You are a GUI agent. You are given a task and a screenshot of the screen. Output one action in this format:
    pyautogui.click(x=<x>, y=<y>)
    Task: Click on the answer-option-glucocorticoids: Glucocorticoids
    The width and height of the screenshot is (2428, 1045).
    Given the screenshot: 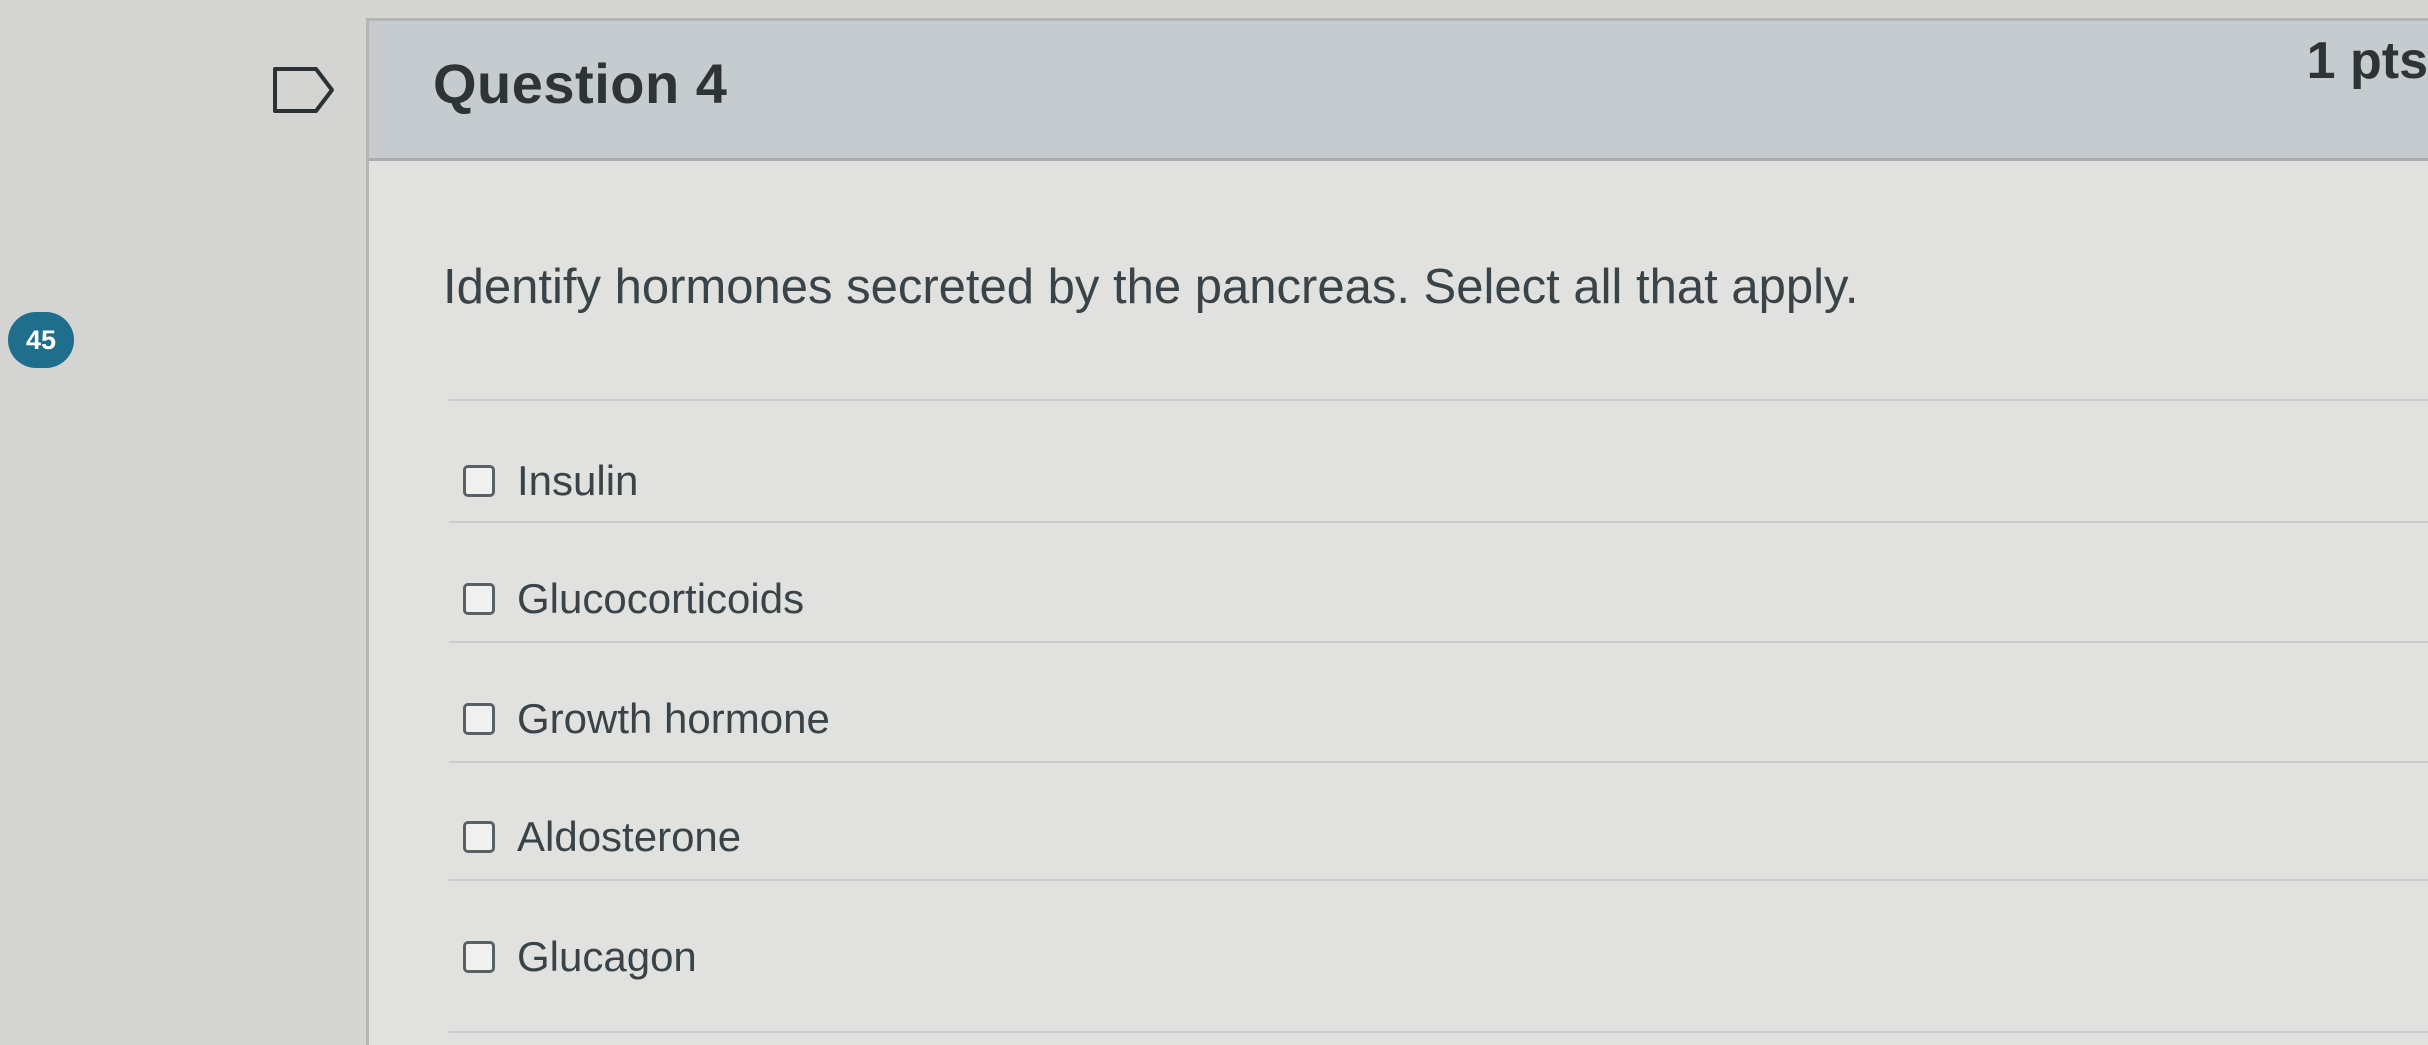 What is the action you would take?
    pyautogui.click(x=633, y=599)
    